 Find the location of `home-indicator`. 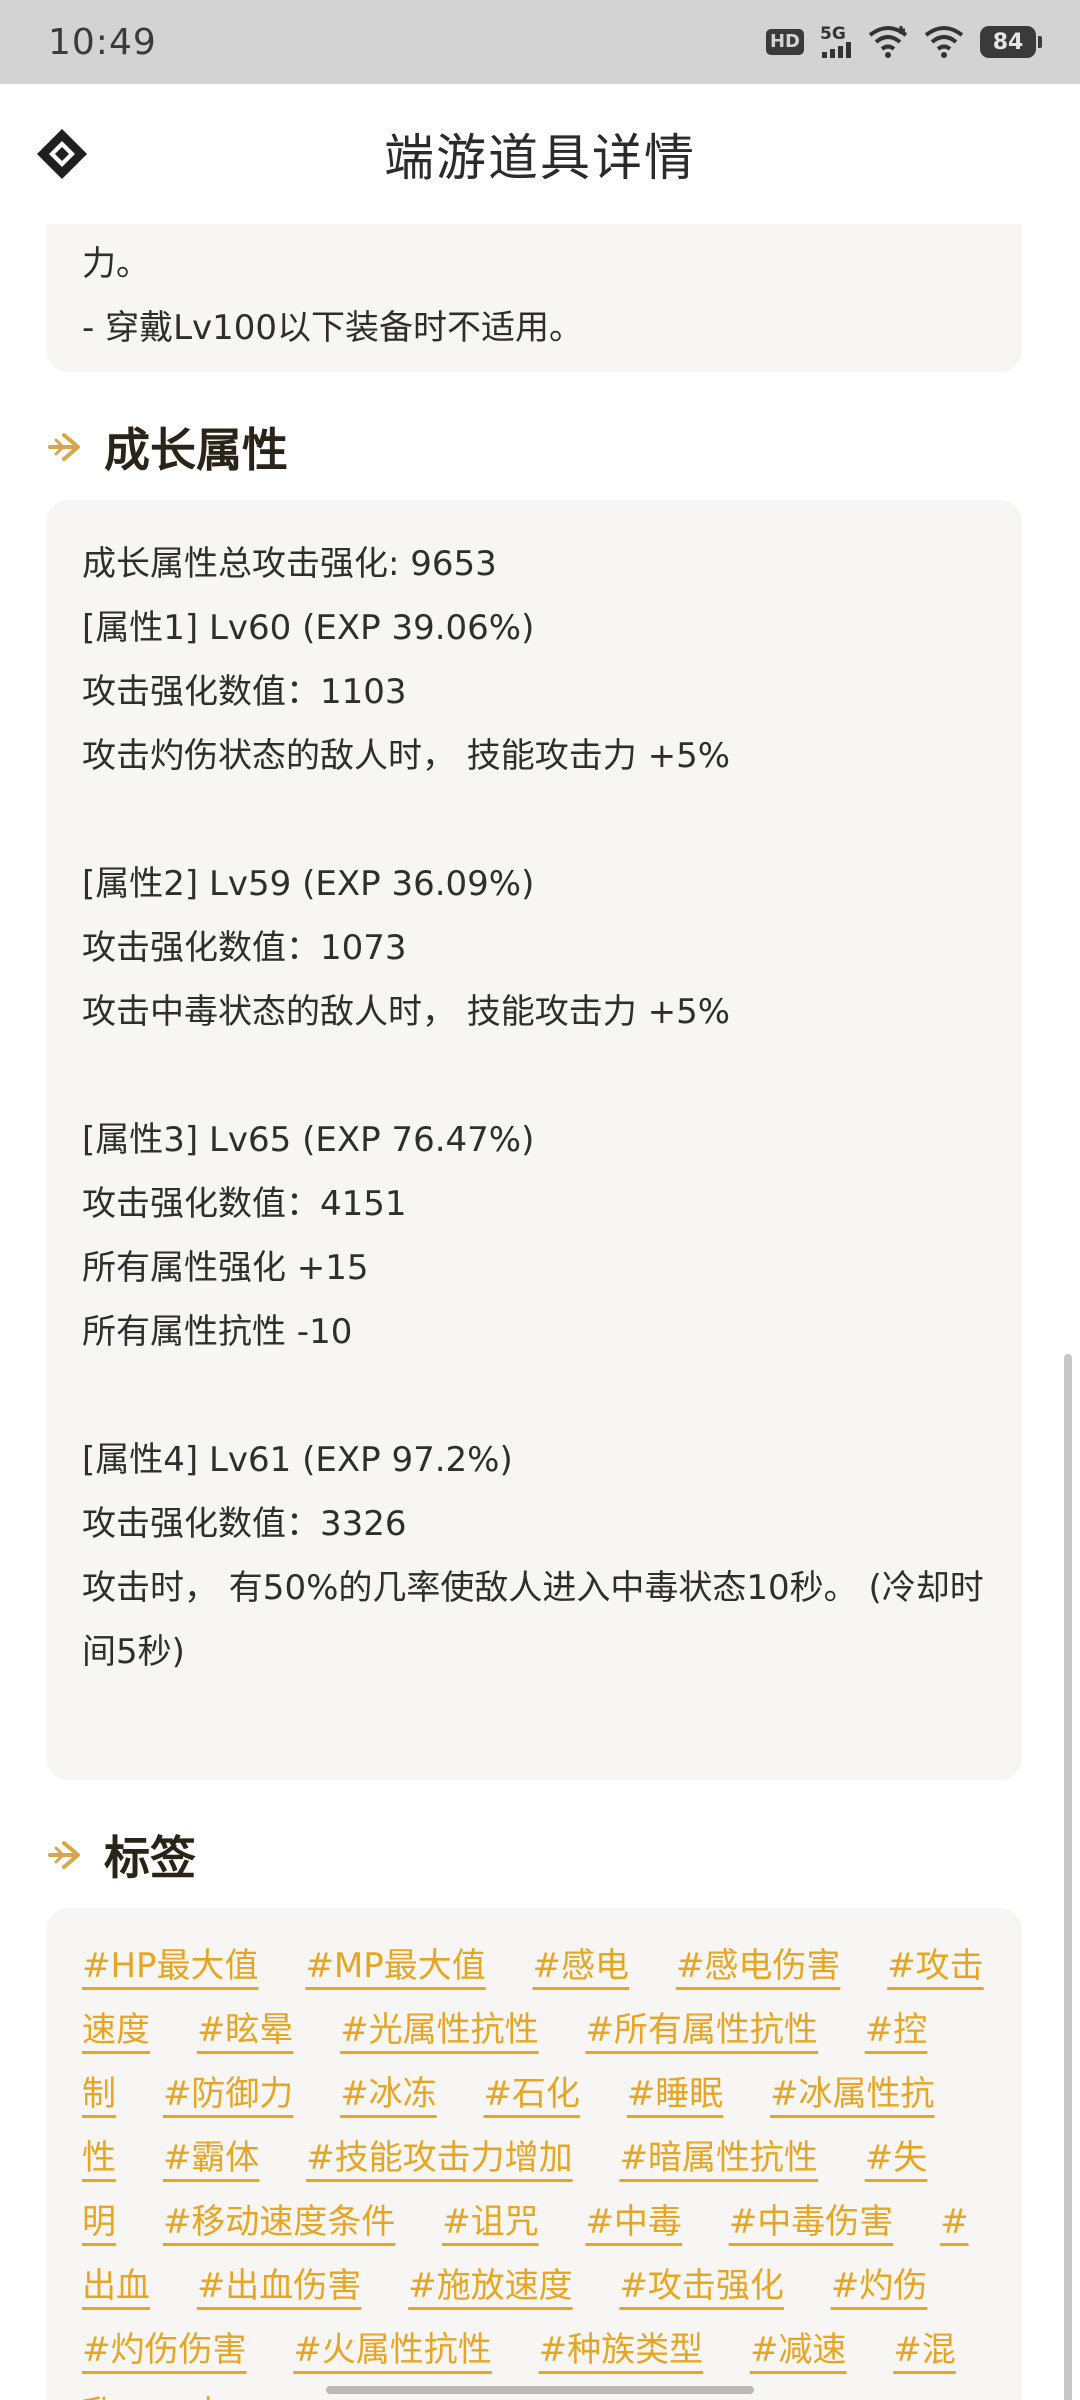

home-indicator is located at coordinates (540, 2390).